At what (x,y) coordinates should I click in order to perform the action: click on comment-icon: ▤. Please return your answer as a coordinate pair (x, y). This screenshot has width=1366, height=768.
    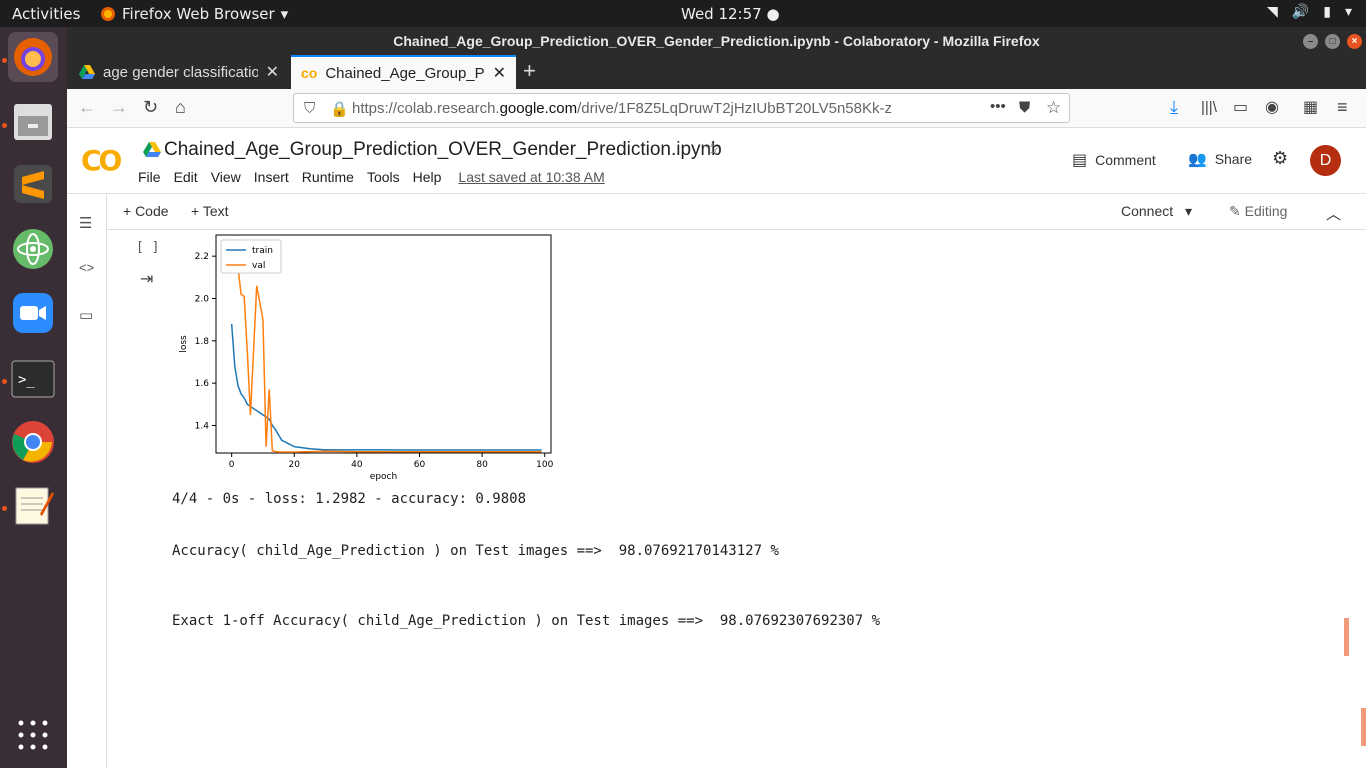
    Looking at the image, I should click on (1080, 160).